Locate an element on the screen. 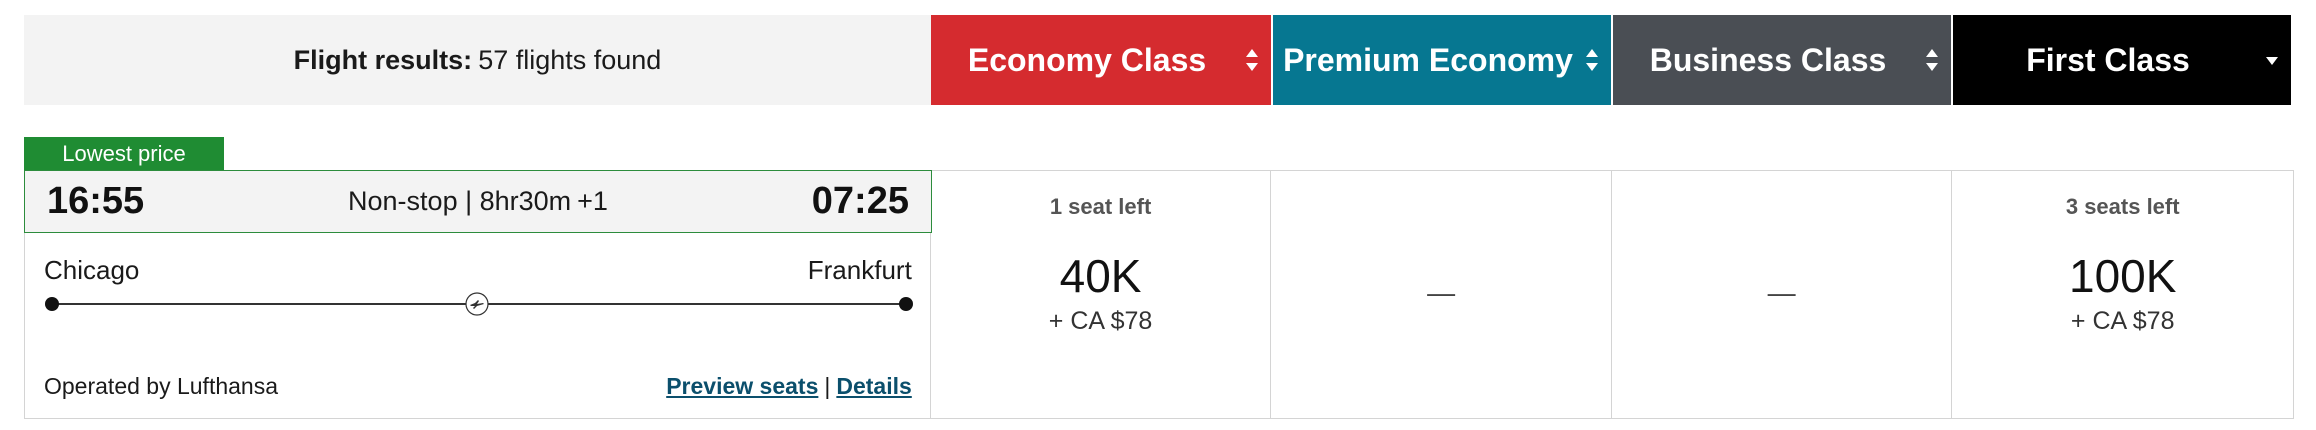 The image size is (2316, 430). tab-label: Premium Economy is located at coordinates (1428, 59).